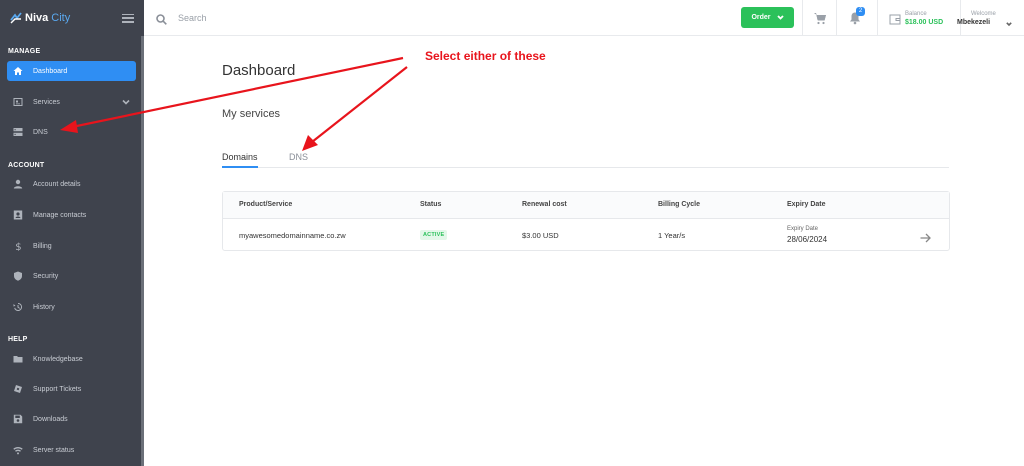  I want to click on sidebar-header: Niva City, so click(72, 18).